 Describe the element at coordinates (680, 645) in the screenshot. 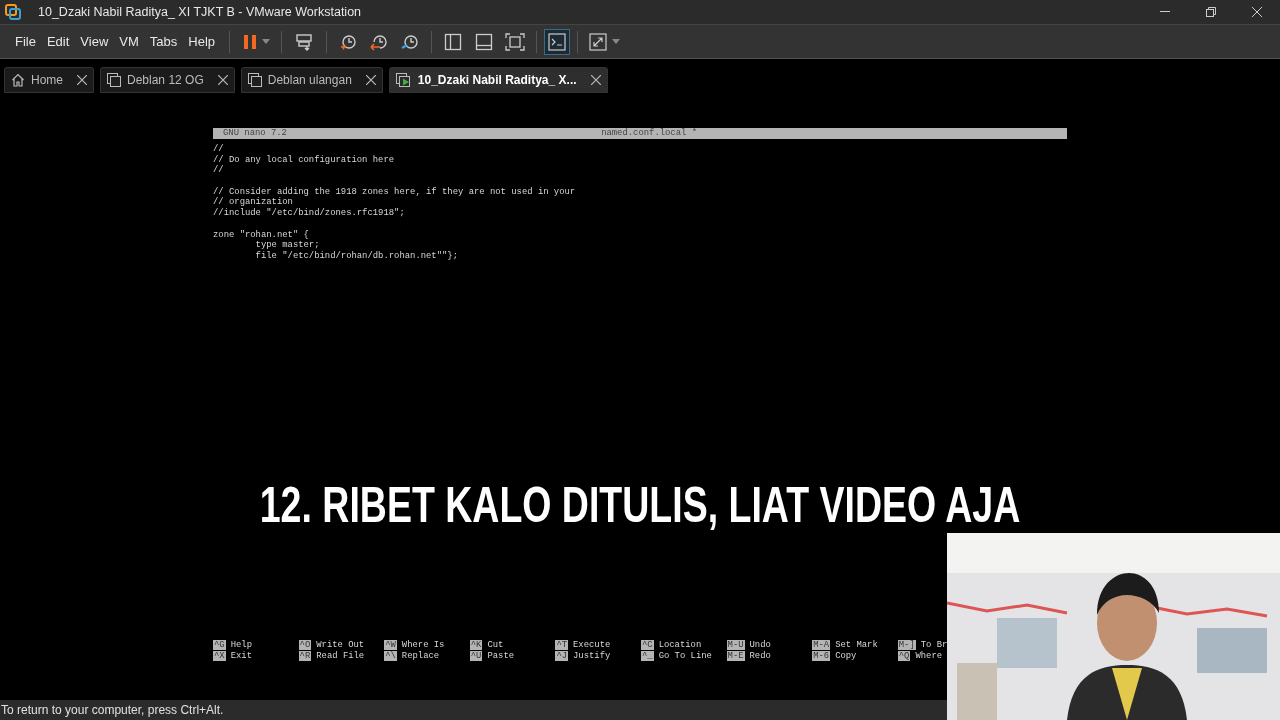

I see `shortcut-label: Location` at that location.